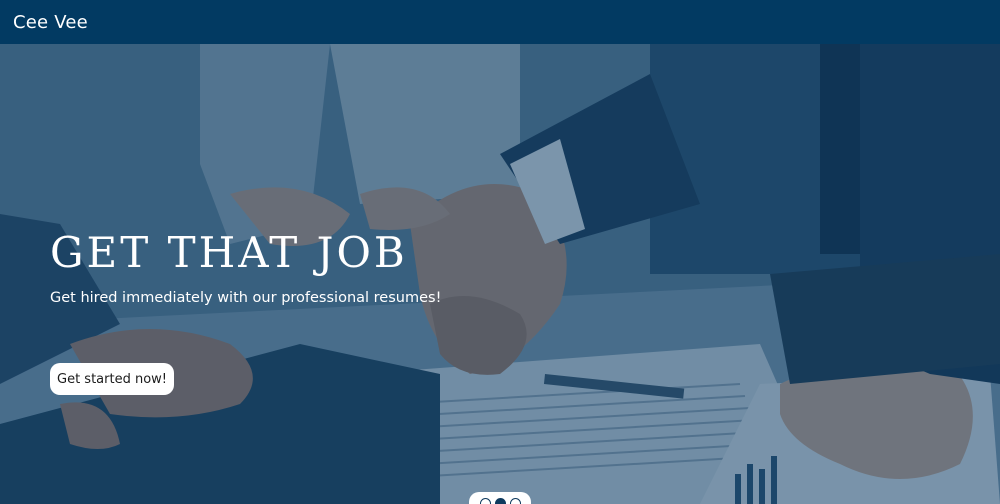 This screenshot has width=1000, height=504. Describe the element at coordinates (112, 379) in the screenshot. I see `get-started-button: Get started now!` at that location.